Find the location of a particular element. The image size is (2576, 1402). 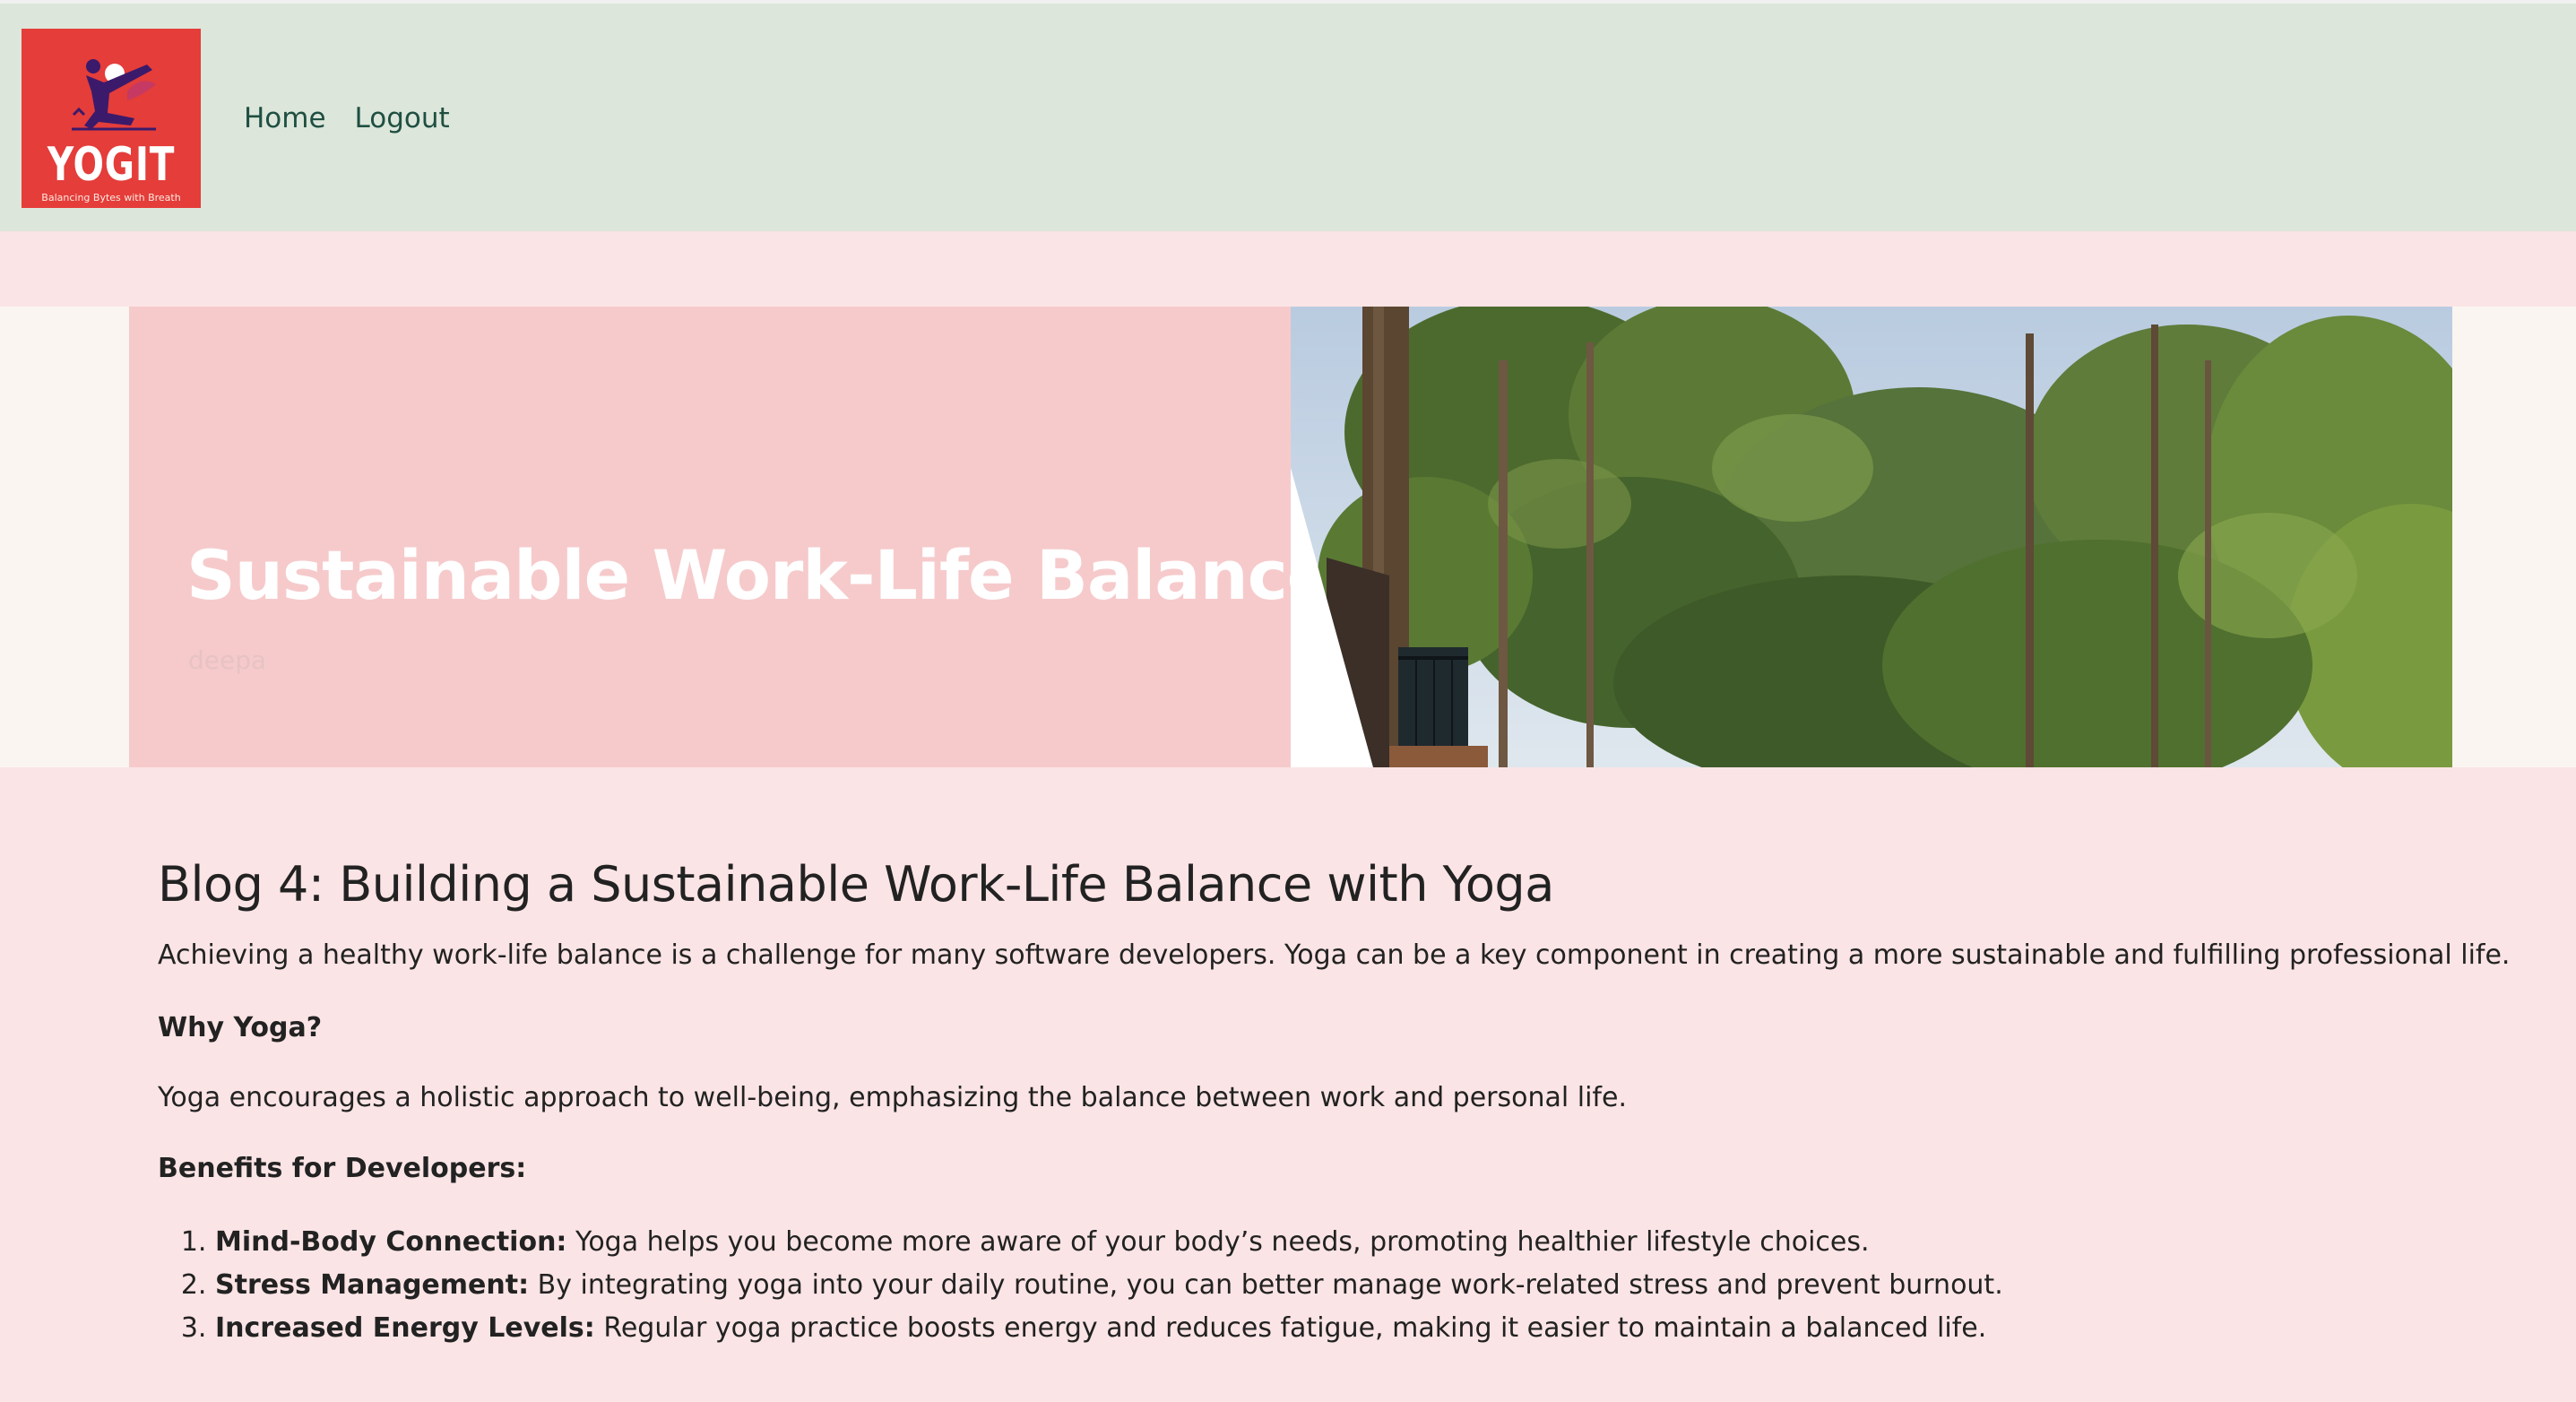

nav-home-link: Home is located at coordinates (285, 118).